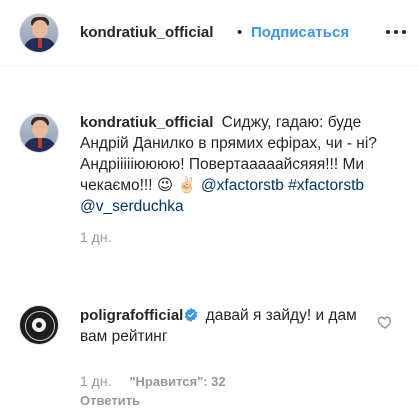 The width and height of the screenshot is (419, 408). What do you see at coordinates (242, 185) in the screenshot?
I see `mention-xfactorstb: @xfactorstb` at bounding box center [242, 185].